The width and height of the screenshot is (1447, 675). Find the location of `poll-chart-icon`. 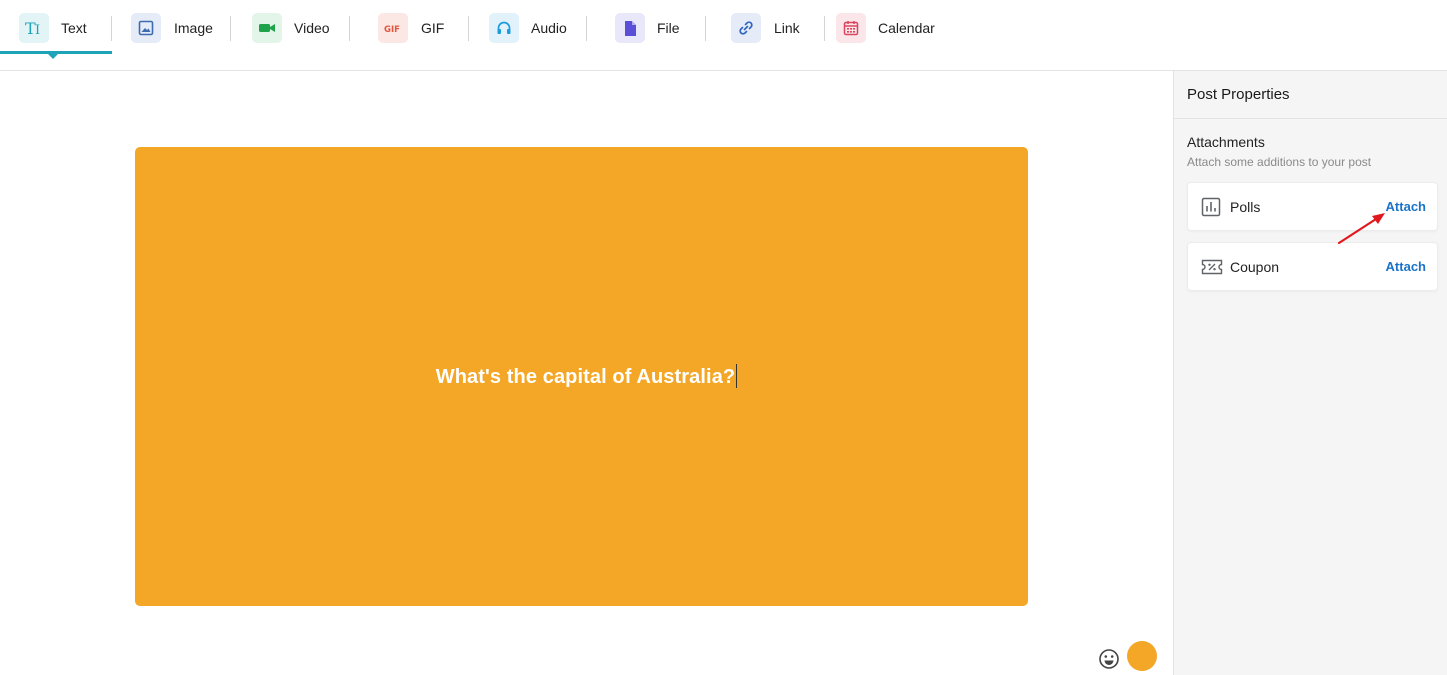

poll-chart-icon is located at coordinates (1212, 207).